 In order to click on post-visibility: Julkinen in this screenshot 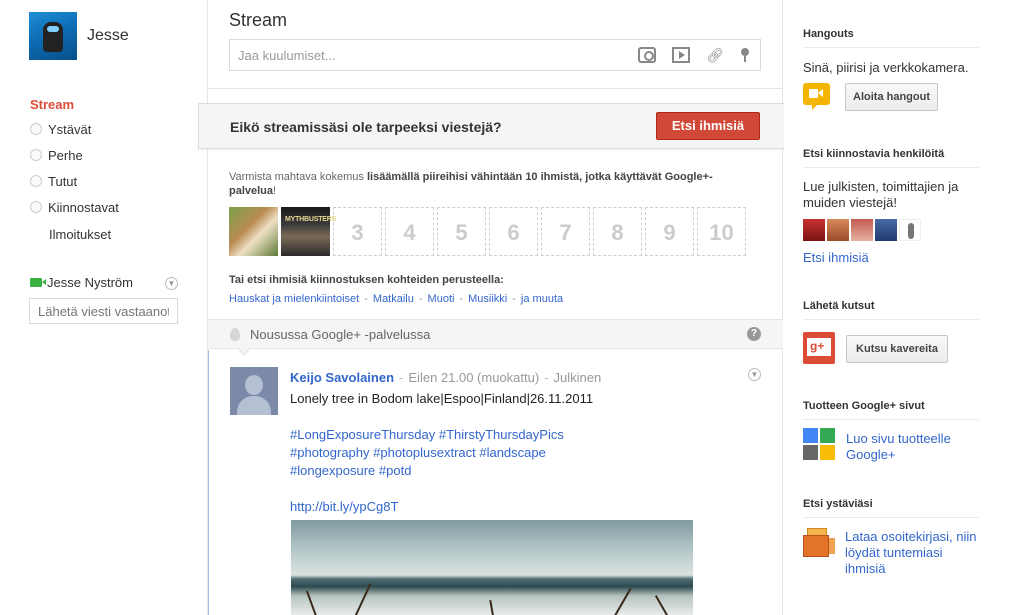, I will do `click(578, 377)`.